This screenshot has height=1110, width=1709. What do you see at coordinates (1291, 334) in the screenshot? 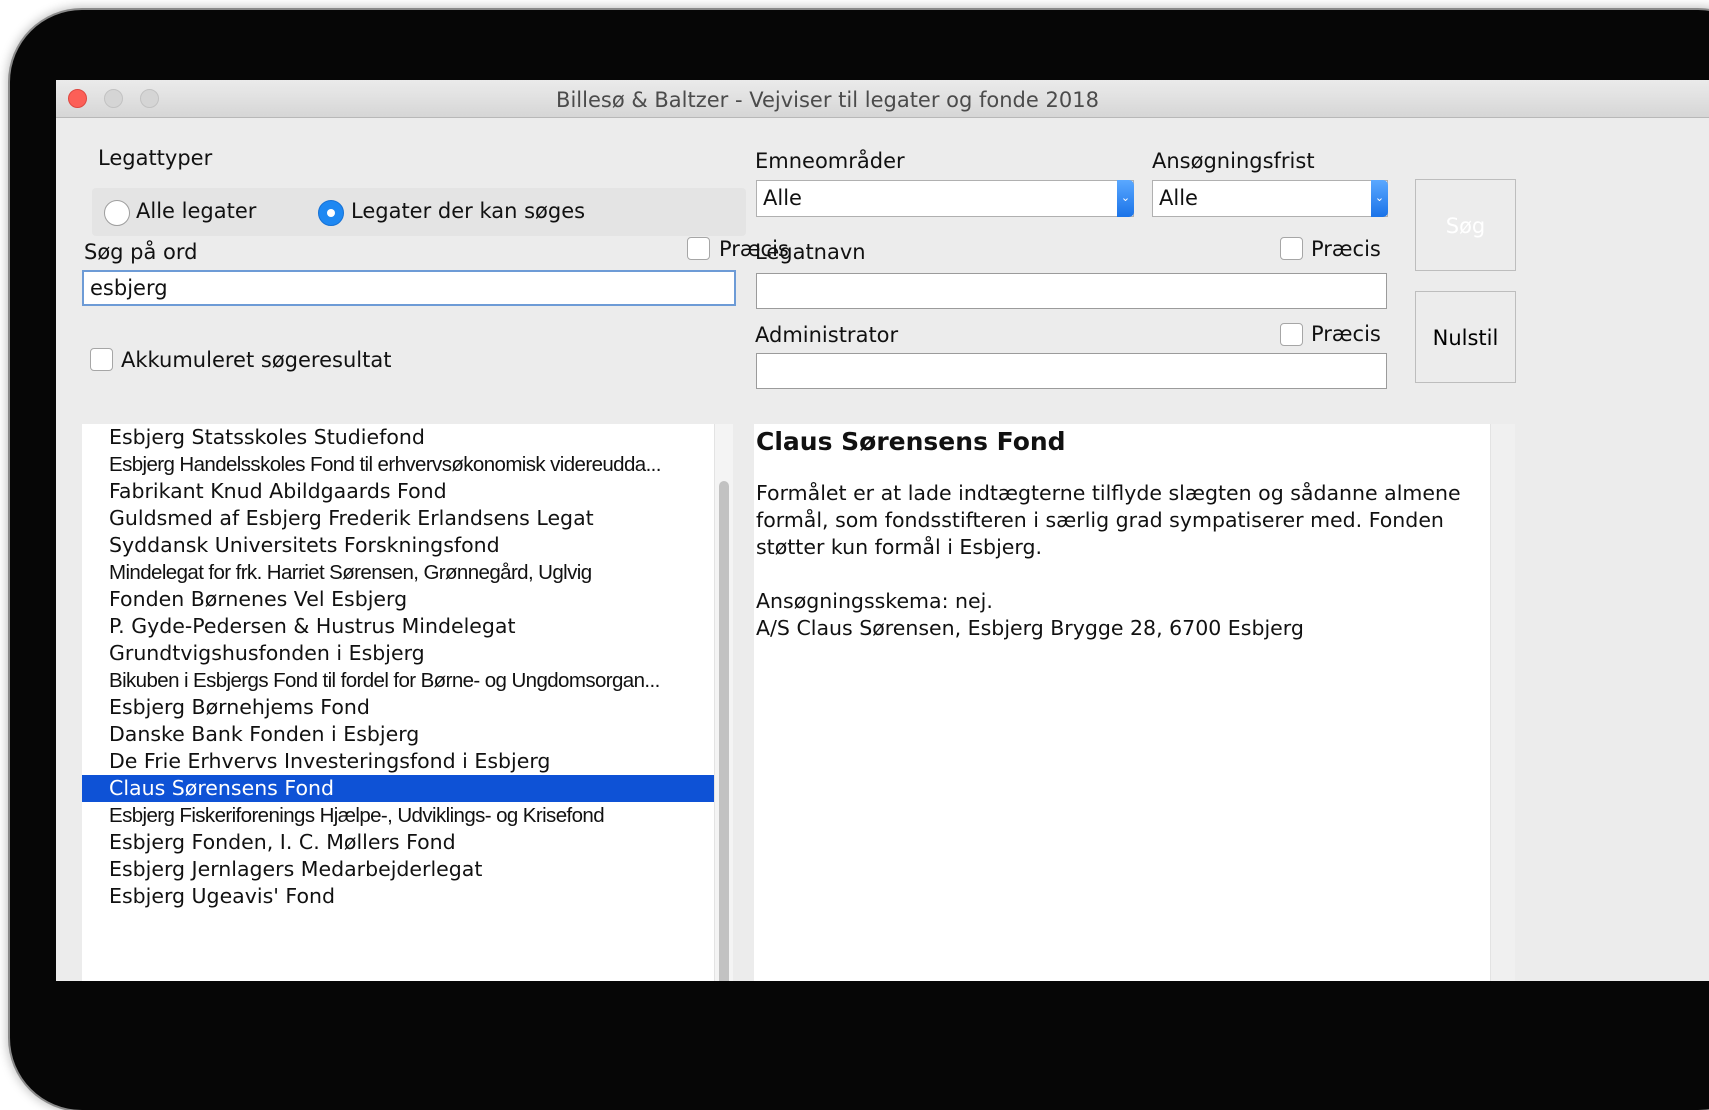
I see `administrator-precise-checkbox` at bounding box center [1291, 334].